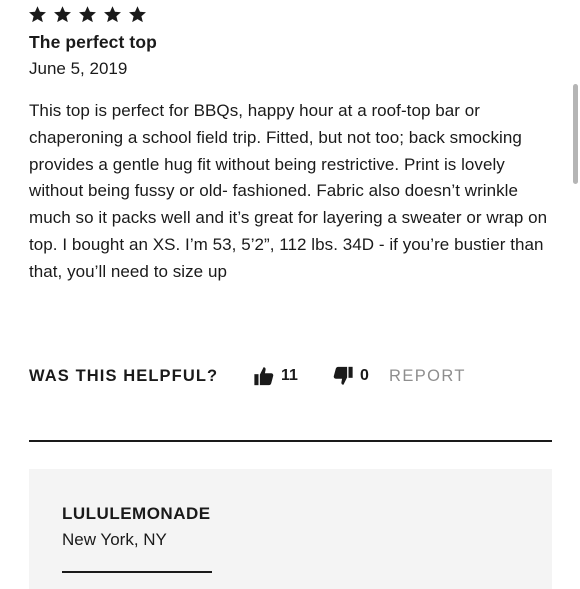  I want to click on star-rating, so click(87, 14).